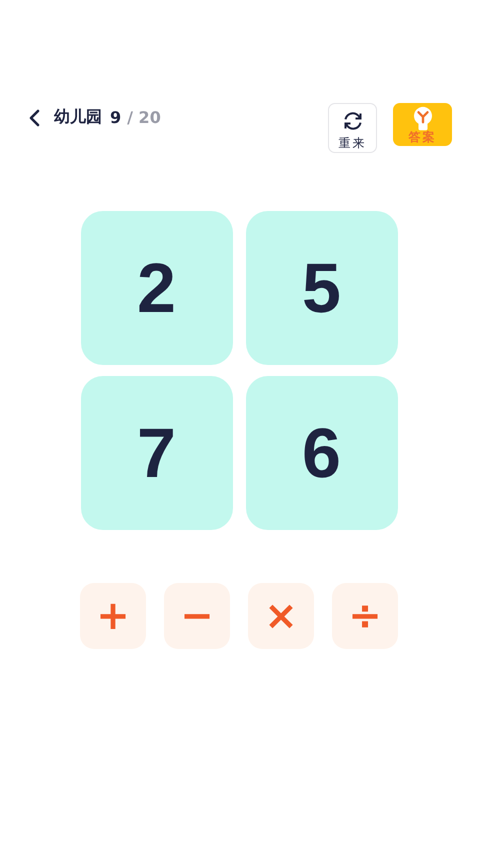  Describe the element at coordinates (78, 117) in the screenshot. I see `level-name: 幼儿园` at that location.